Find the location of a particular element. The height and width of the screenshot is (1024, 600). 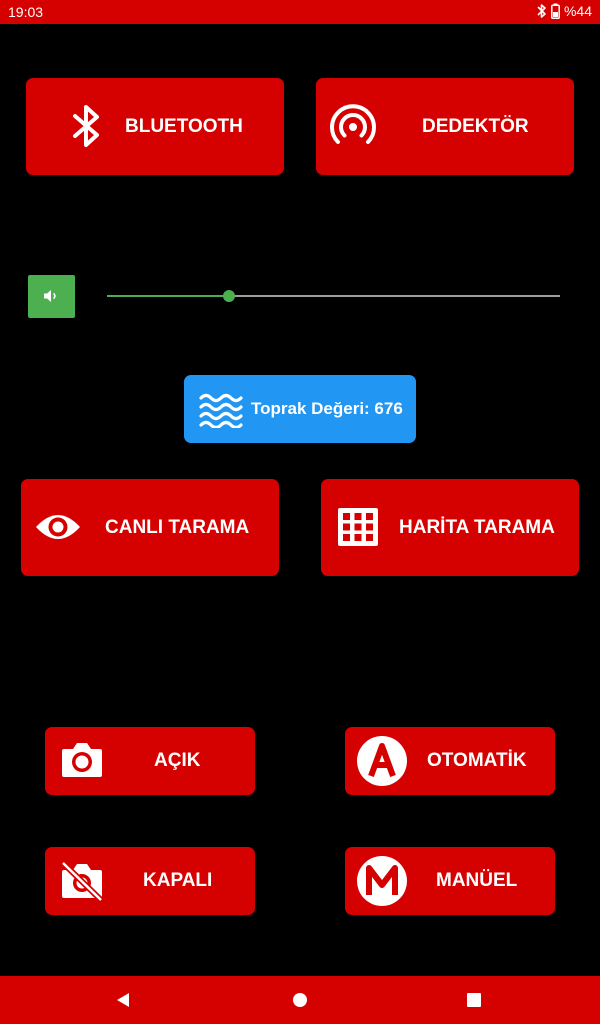

navigation-bar is located at coordinates (300, 1000).